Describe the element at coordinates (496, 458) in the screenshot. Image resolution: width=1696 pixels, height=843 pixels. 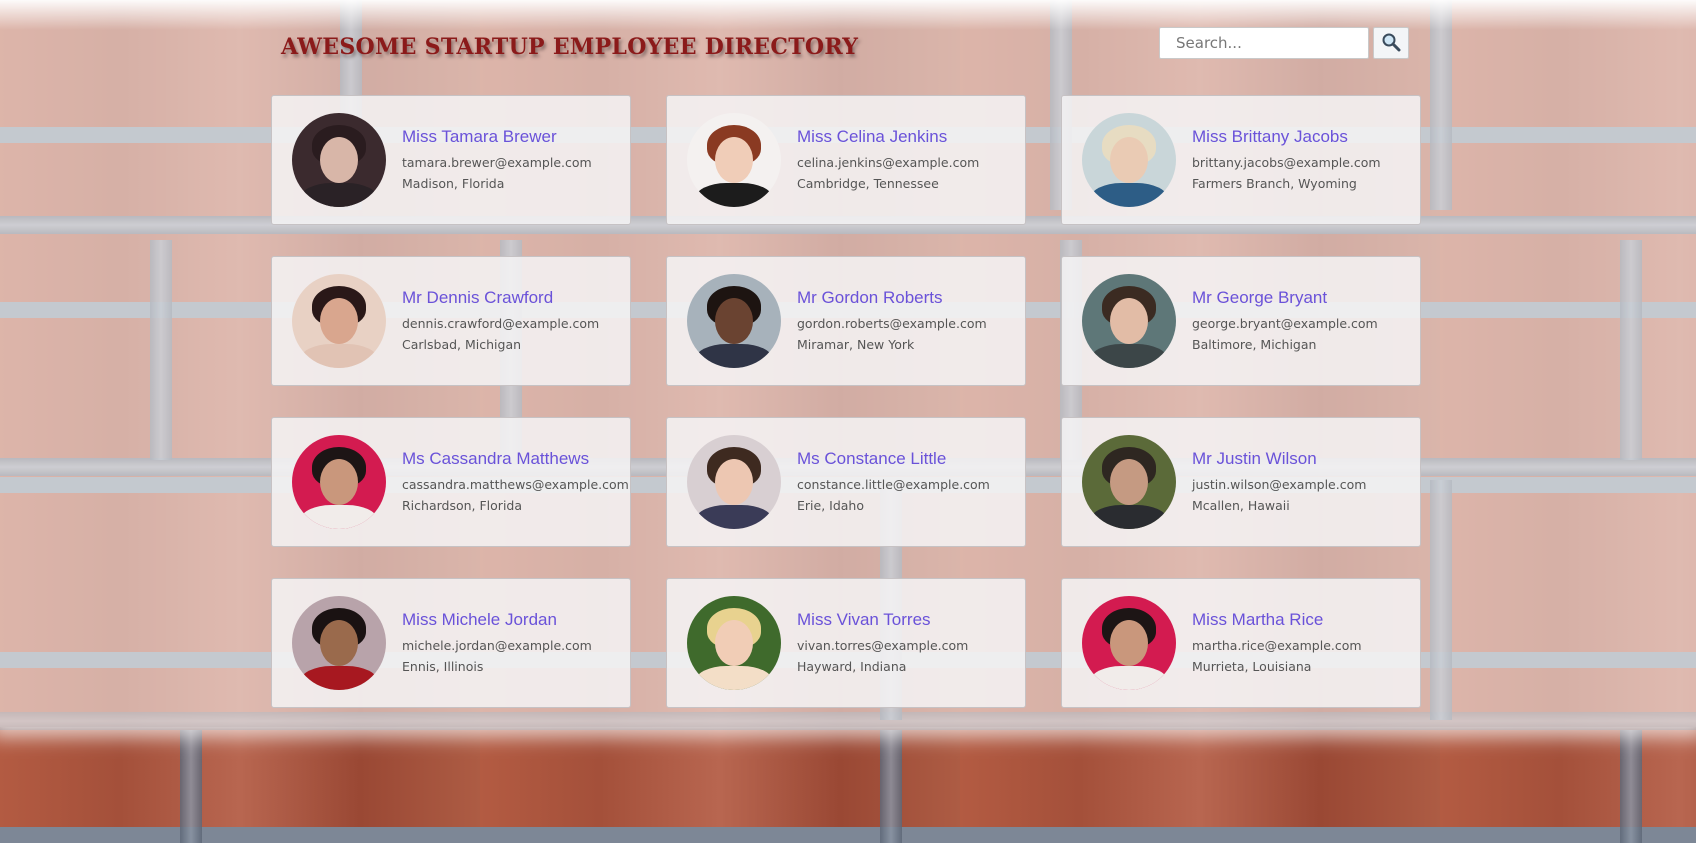
I see `employee-name: Ms Cassandra Matthews` at that location.